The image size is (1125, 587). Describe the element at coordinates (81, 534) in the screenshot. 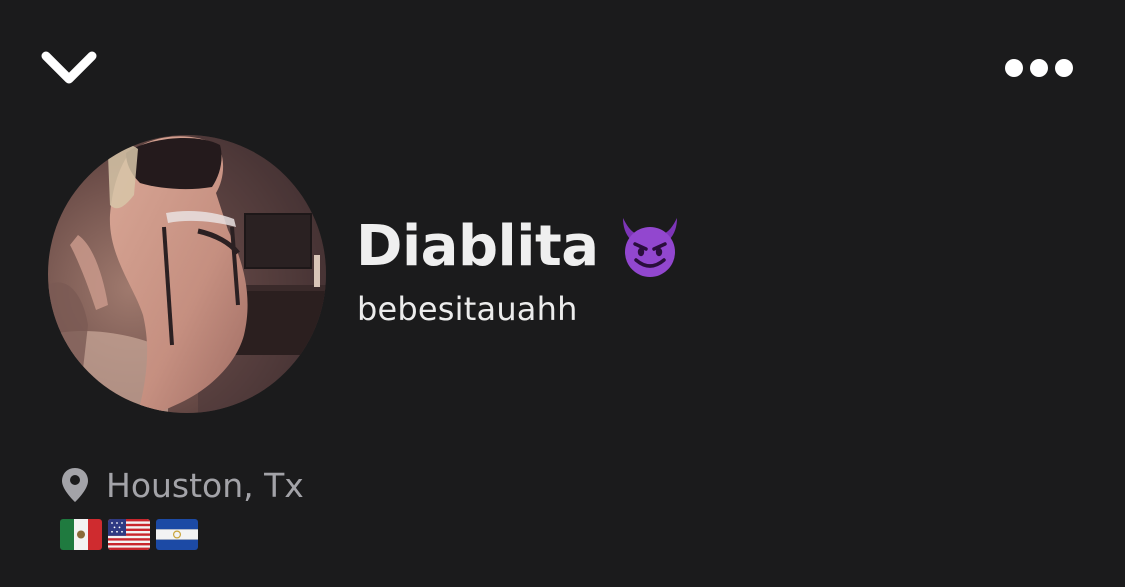

I see `mexico-flag-icon` at that location.